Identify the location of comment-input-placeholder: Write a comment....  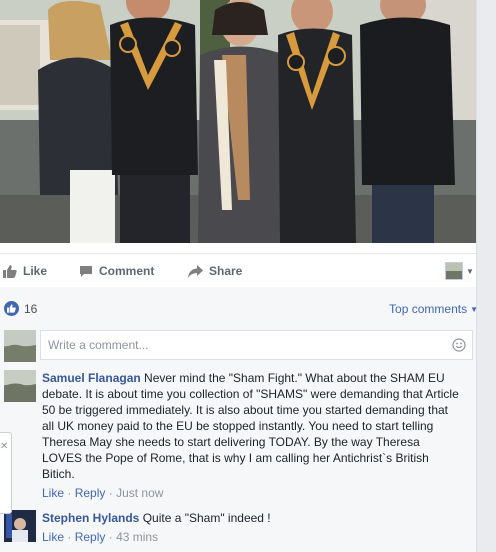
(98, 345).